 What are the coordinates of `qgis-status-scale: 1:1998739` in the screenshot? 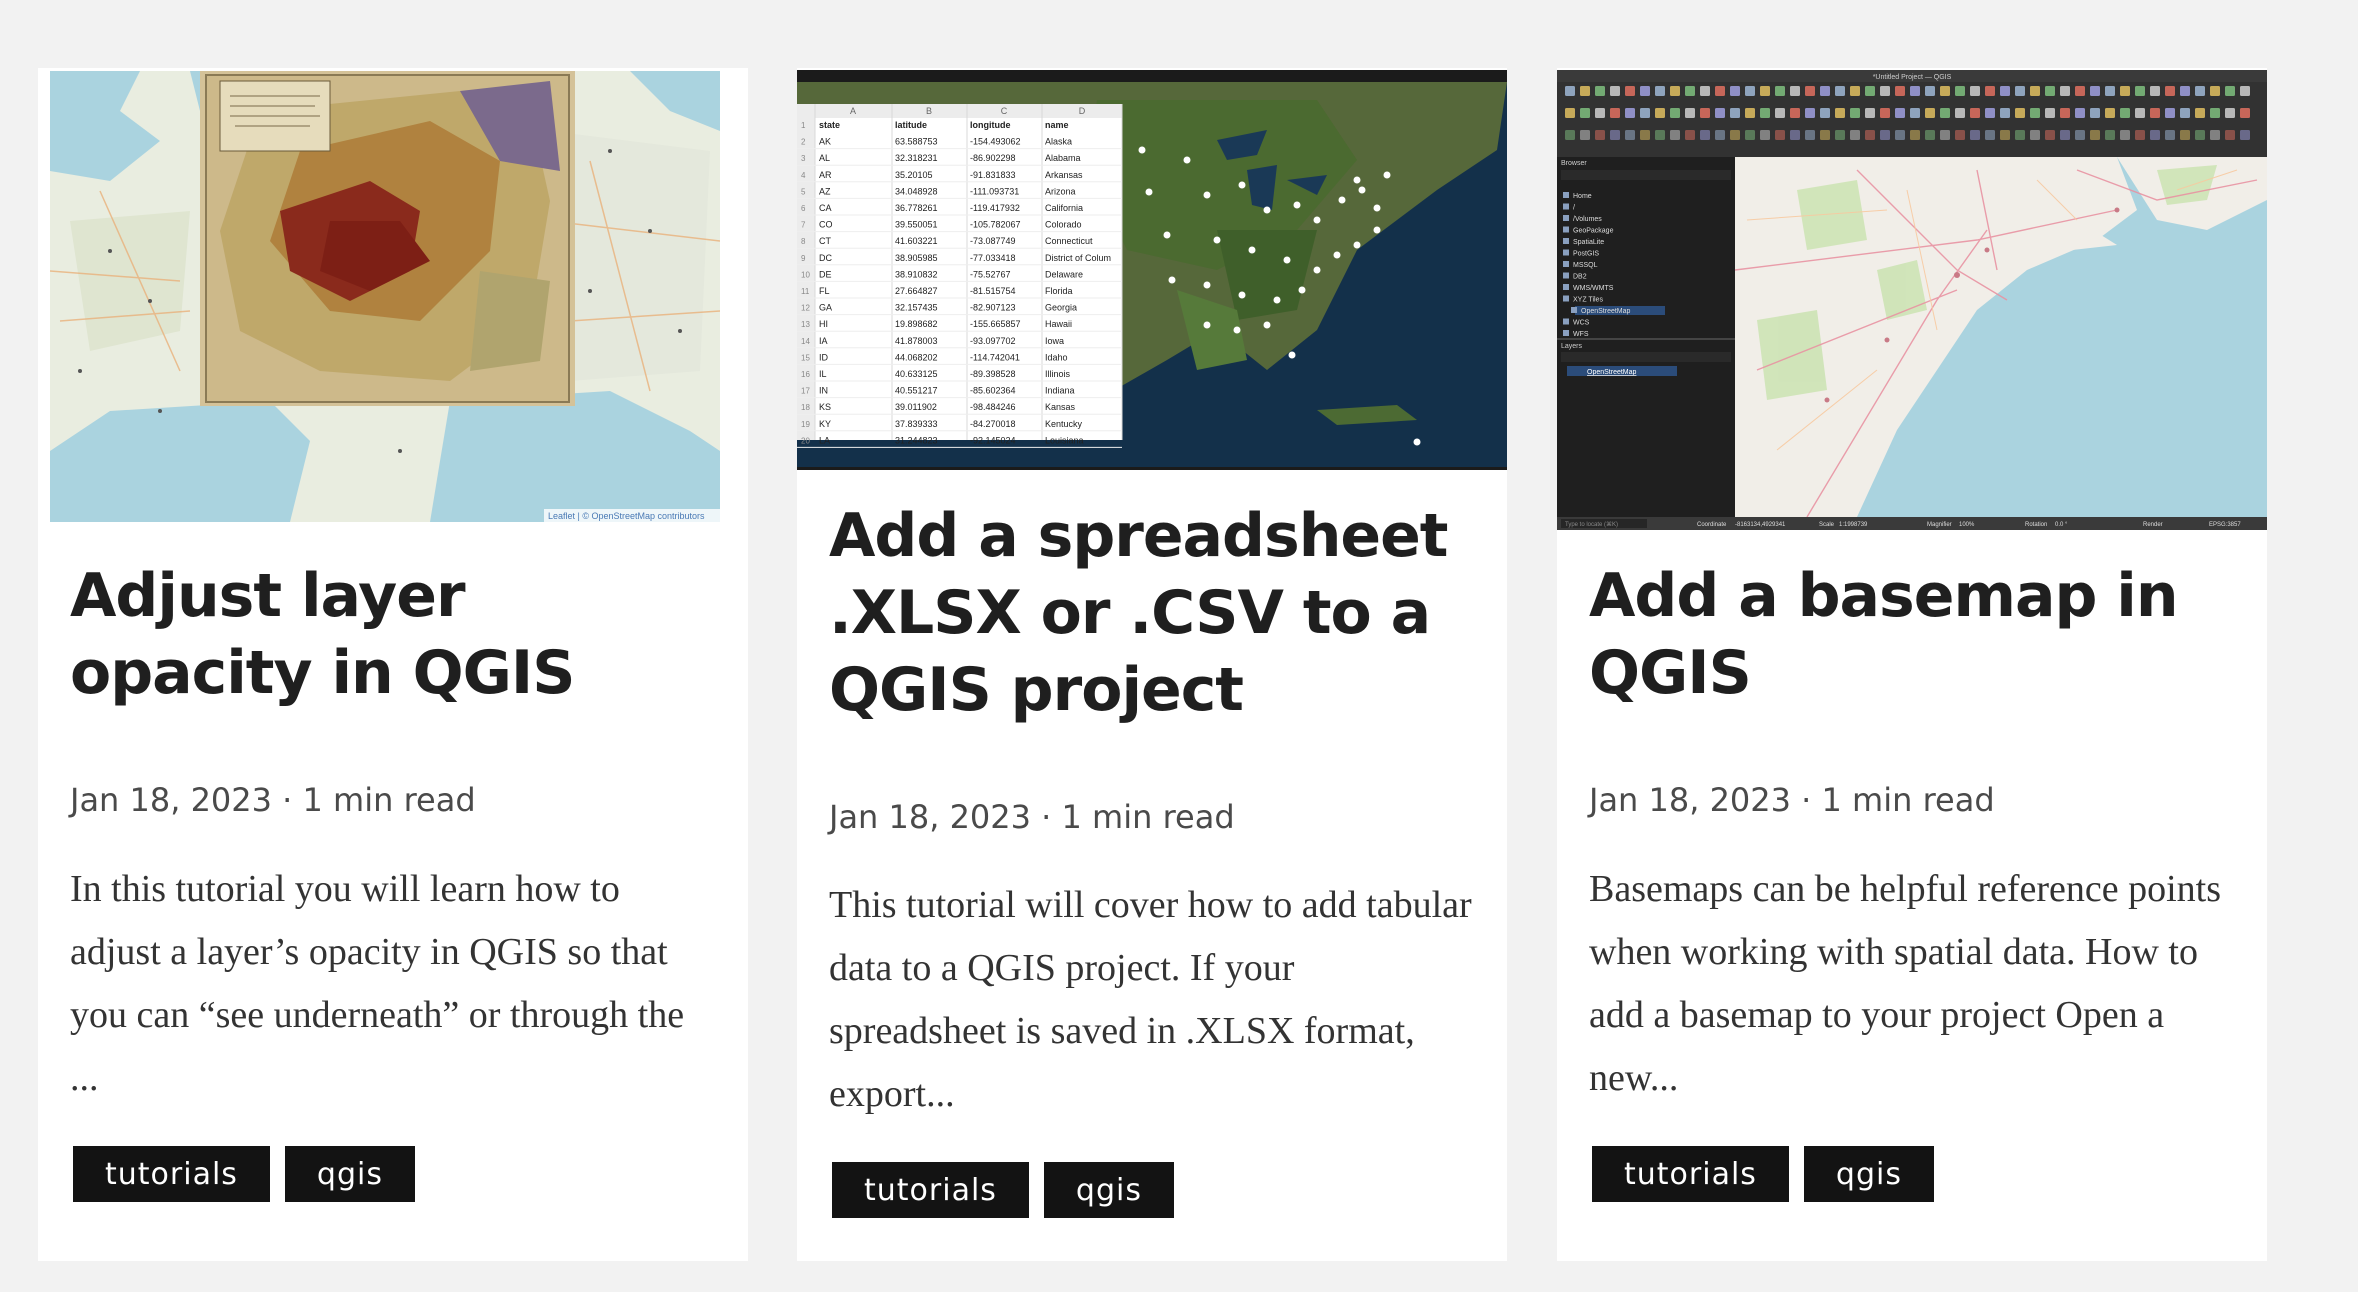 It's located at (1853, 525).